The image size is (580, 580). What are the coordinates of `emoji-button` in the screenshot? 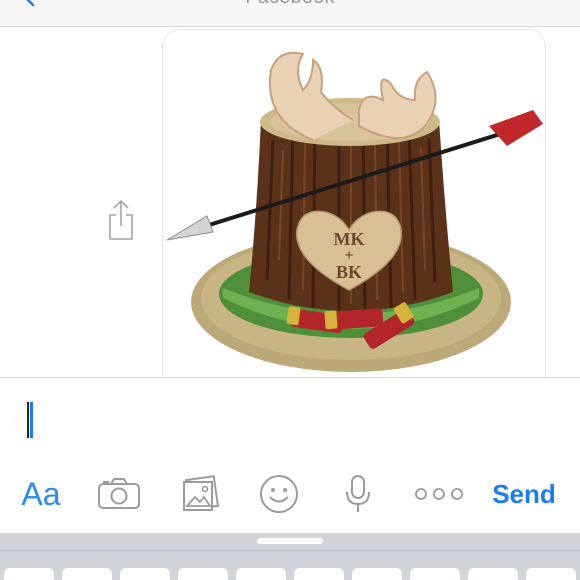 It's located at (279, 494).